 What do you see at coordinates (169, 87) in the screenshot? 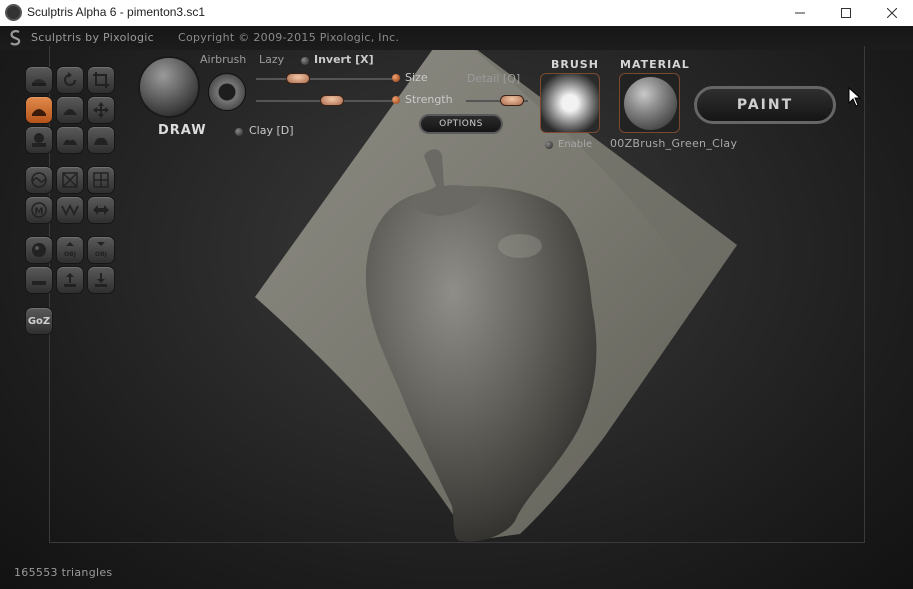
I see `draw-brush-preview` at bounding box center [169, 87].